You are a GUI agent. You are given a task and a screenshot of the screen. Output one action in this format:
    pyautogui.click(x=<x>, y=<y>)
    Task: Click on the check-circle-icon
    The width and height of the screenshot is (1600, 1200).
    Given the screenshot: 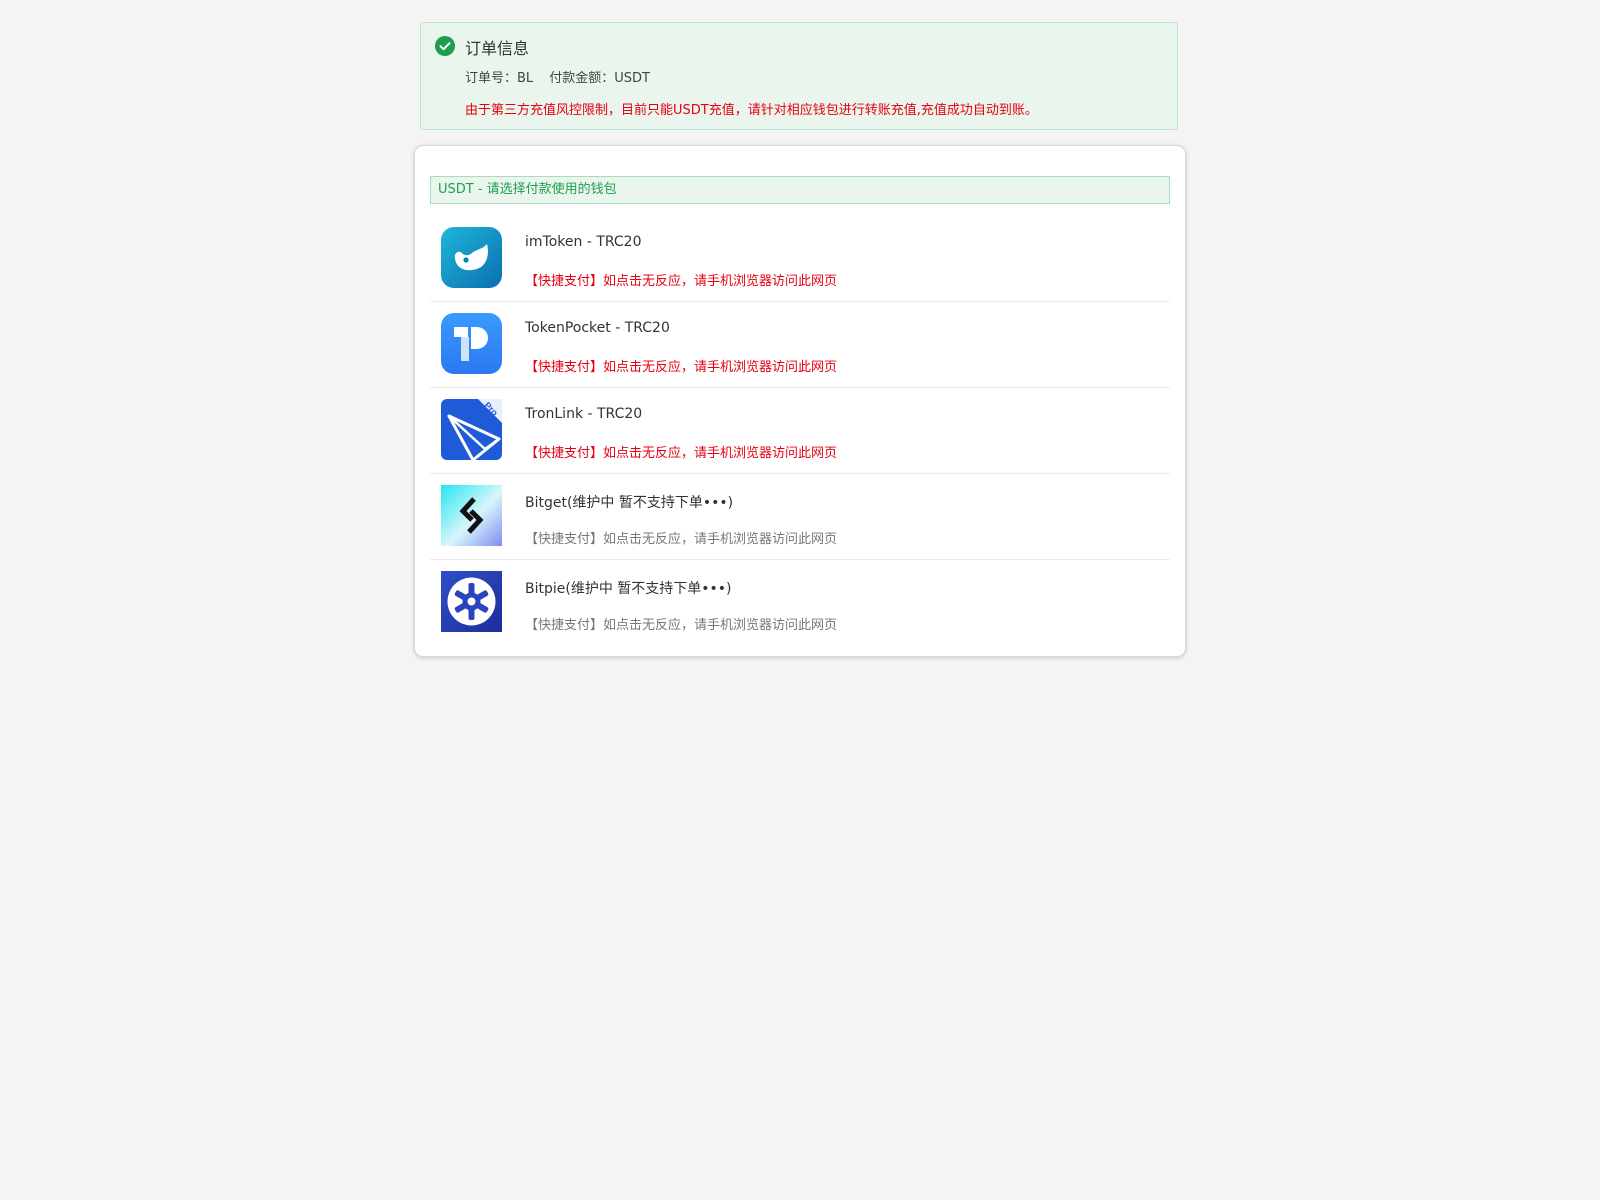 What is the action you would take?
    pyautogui.click(x=445, y=46)
    